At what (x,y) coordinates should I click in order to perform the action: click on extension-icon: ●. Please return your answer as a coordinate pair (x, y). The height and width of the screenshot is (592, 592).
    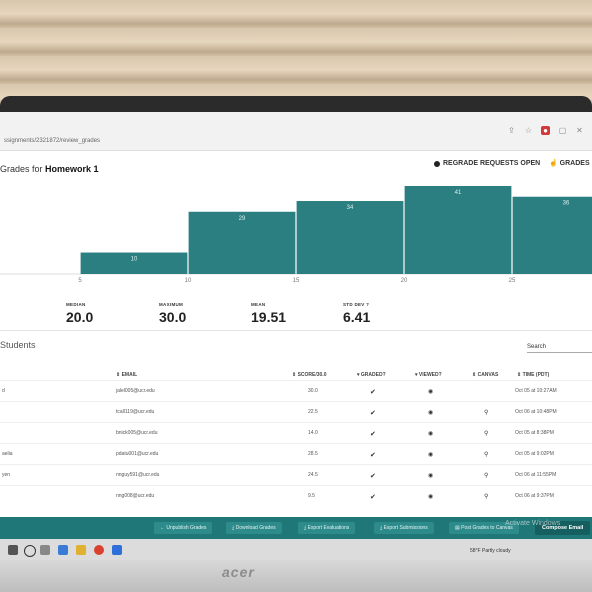
    Looking at the image, I should click on (545, 130).